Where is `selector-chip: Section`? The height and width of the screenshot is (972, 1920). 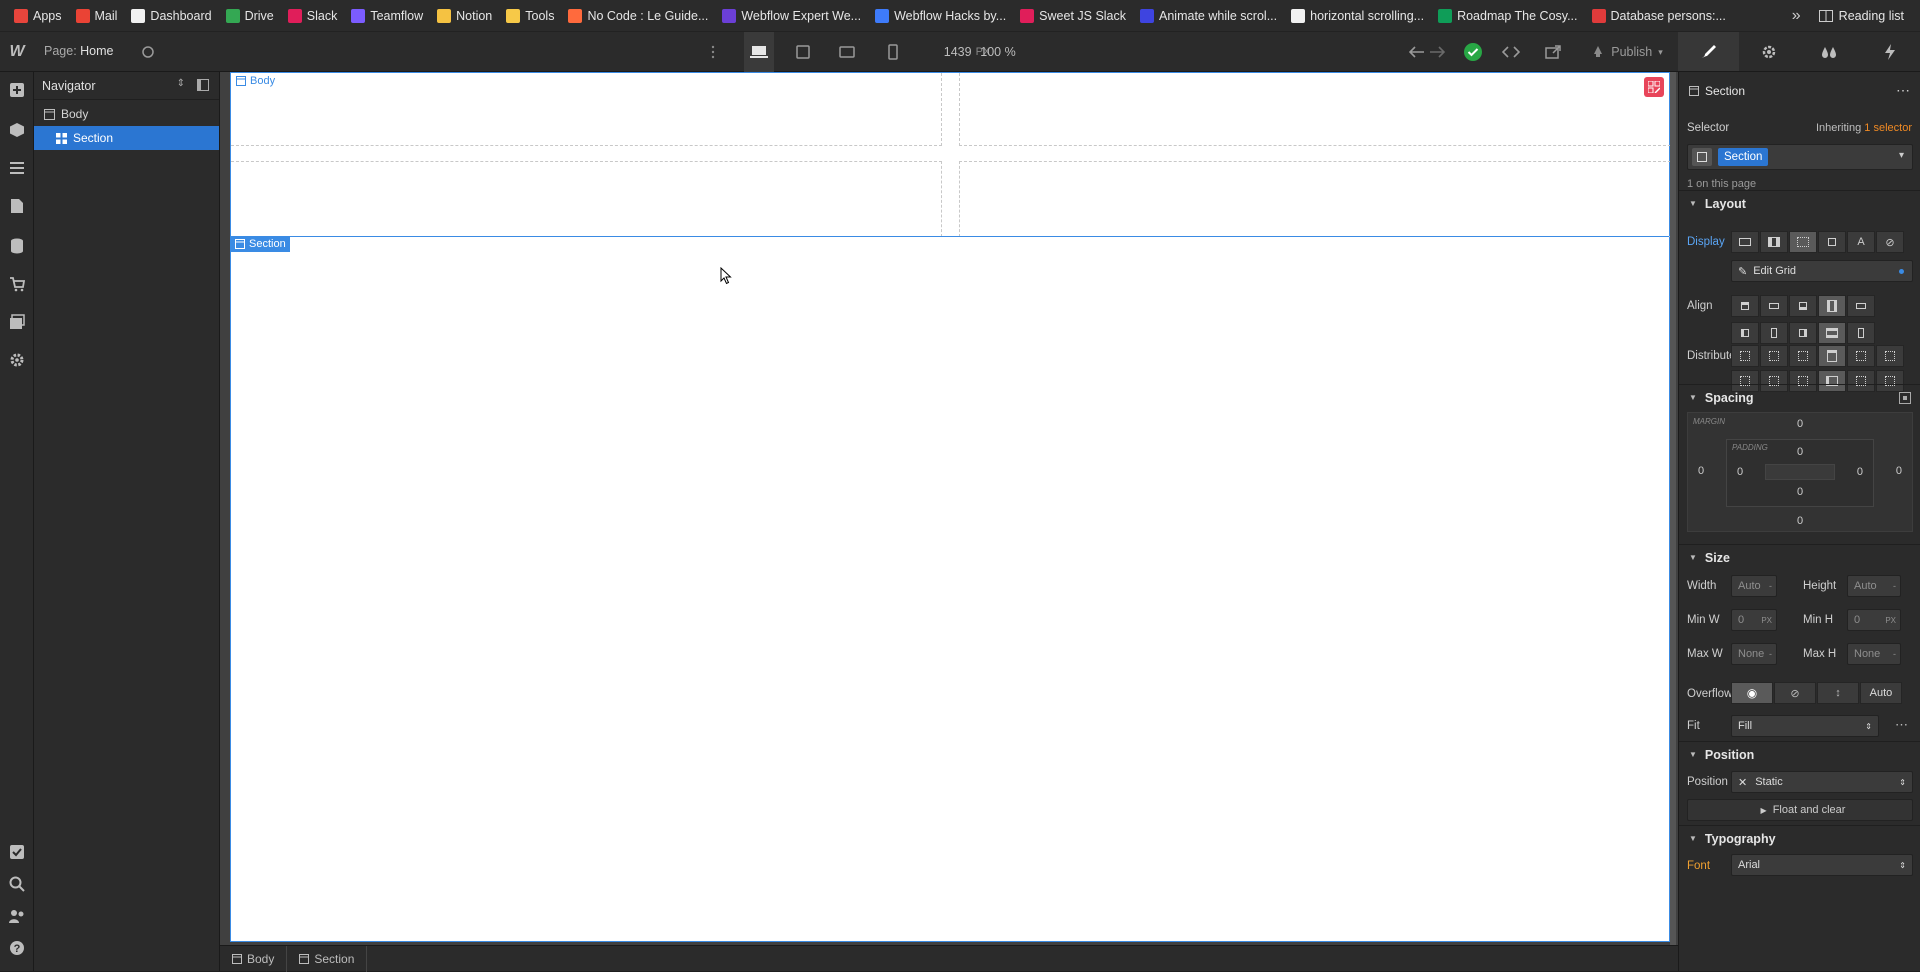 selector-chip: Section is located at coordinates (1743, 157).